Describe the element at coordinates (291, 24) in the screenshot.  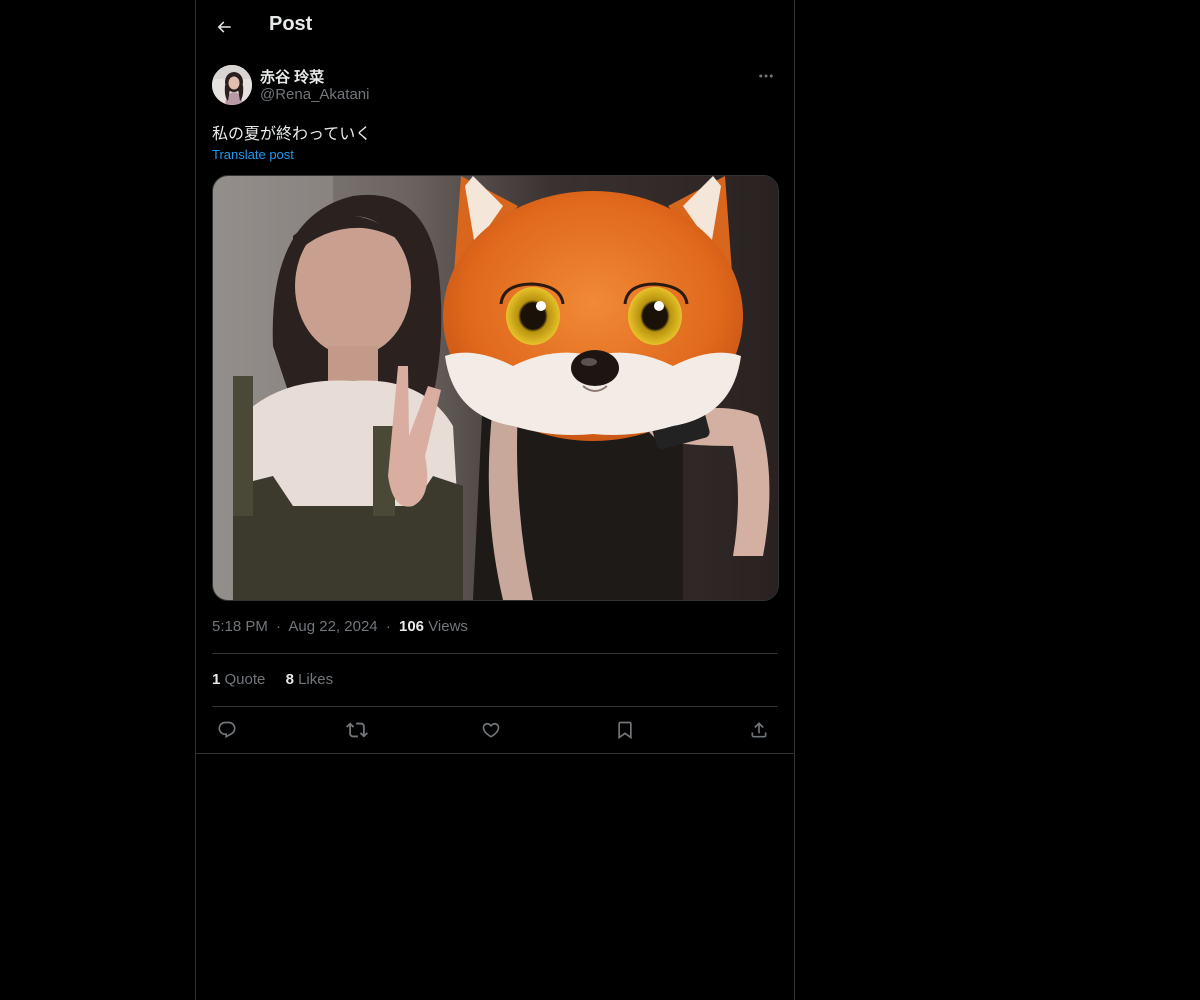
I see `page-title: Post` at that location.